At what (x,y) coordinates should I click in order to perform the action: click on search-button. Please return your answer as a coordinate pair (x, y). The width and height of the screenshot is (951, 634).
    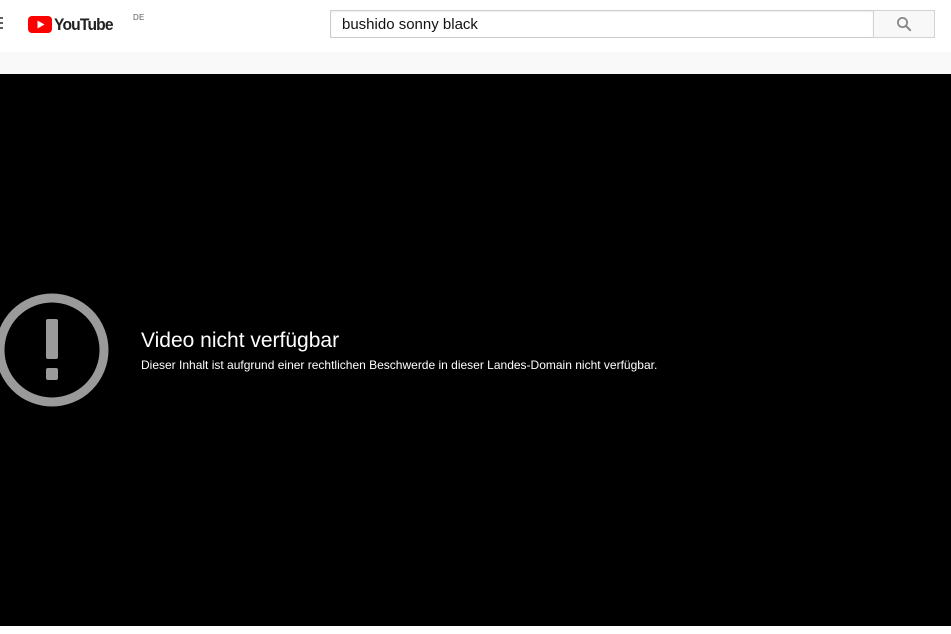
    Looking at the image, I should click on (904, 24).